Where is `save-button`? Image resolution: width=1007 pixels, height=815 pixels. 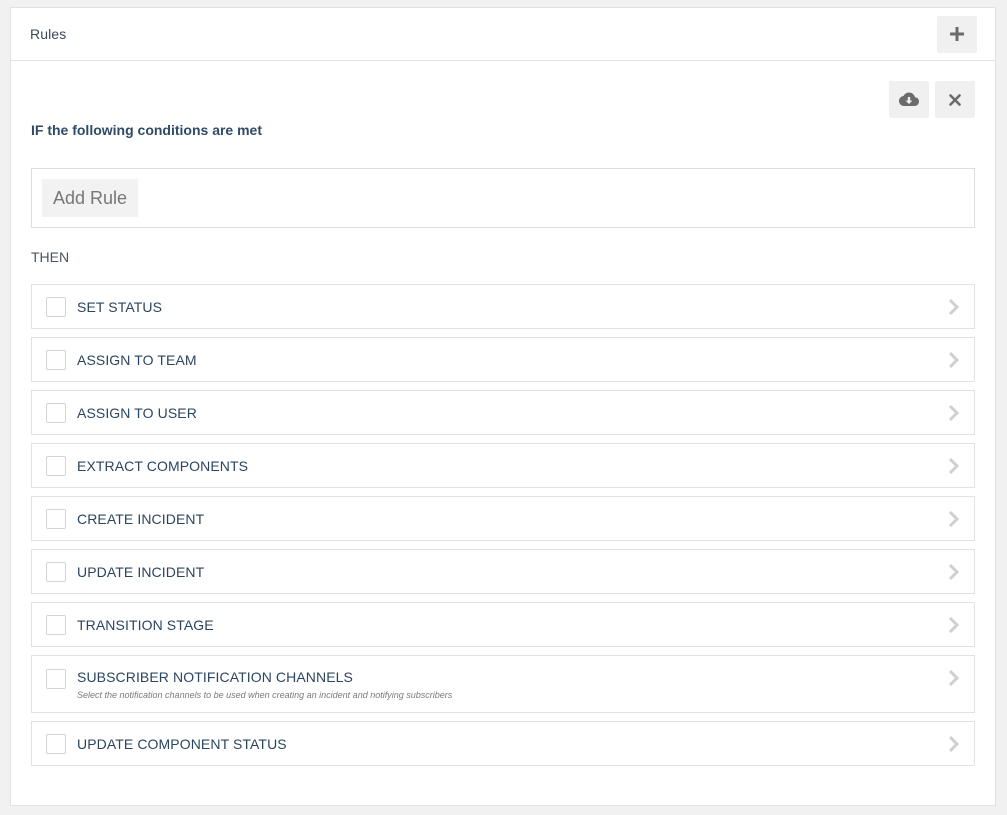
save-button is located at coordinates (909, 99).